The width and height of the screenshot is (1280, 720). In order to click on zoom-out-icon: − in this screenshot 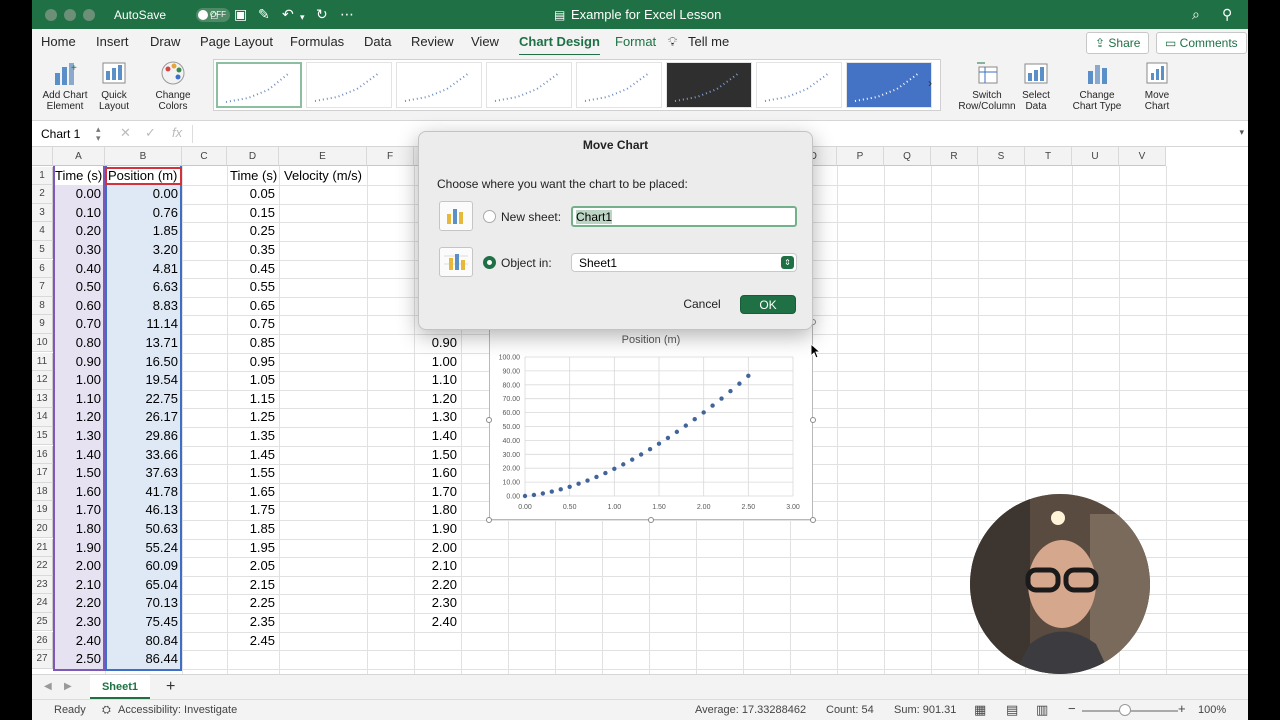, I will do `click(1072, 708)`.